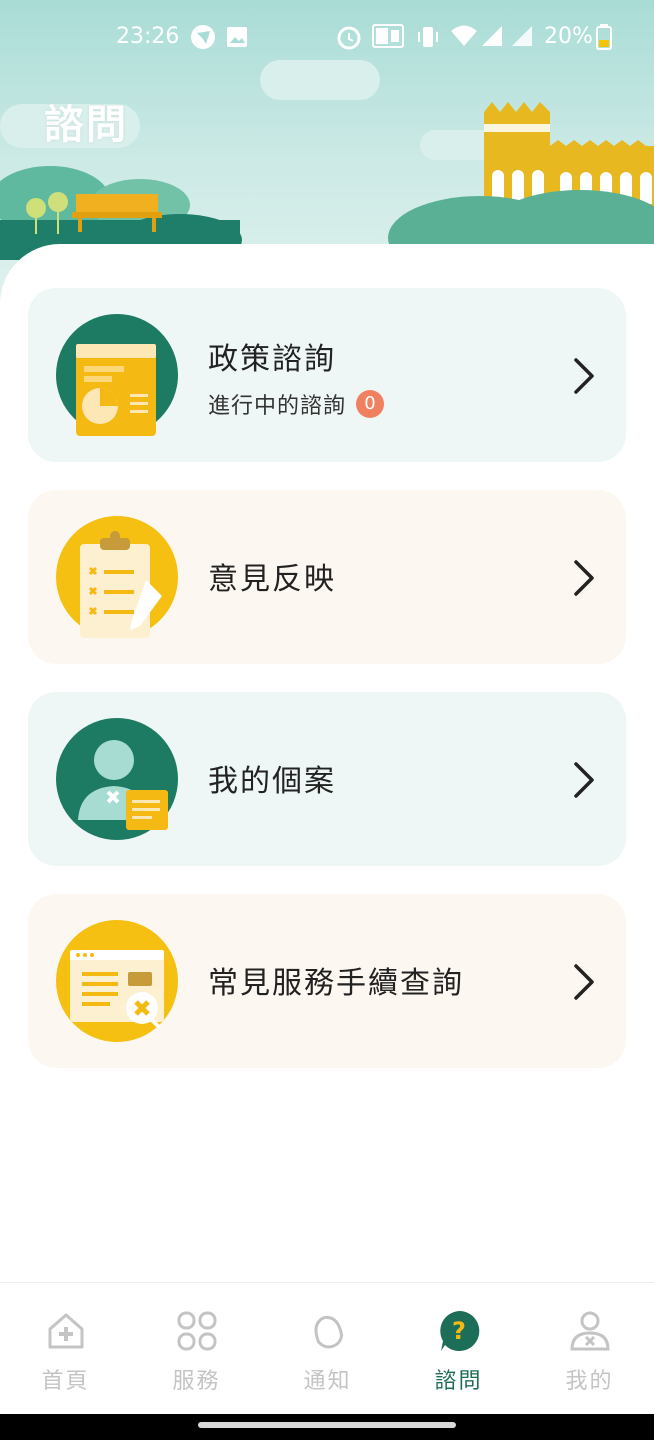  Describe the element at coordinates (66, 1331) in the screenshot. I see `home-icon` at that location.